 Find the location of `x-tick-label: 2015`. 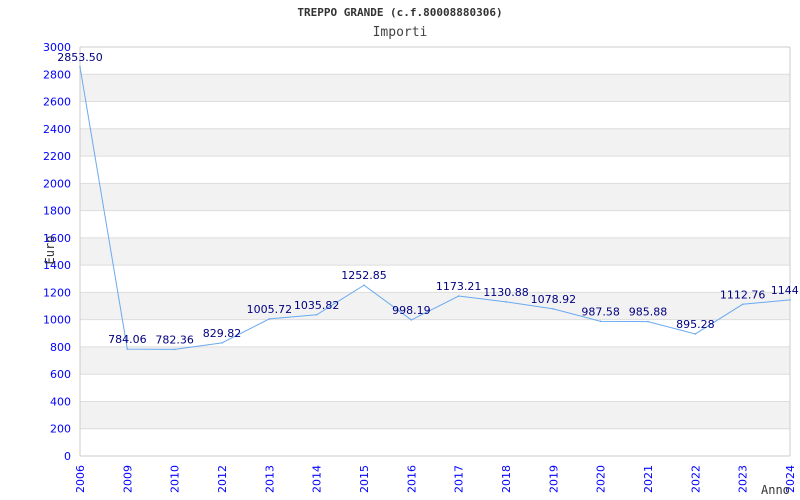

x-tick-label: 2015 is located at coordinates (364, 479).